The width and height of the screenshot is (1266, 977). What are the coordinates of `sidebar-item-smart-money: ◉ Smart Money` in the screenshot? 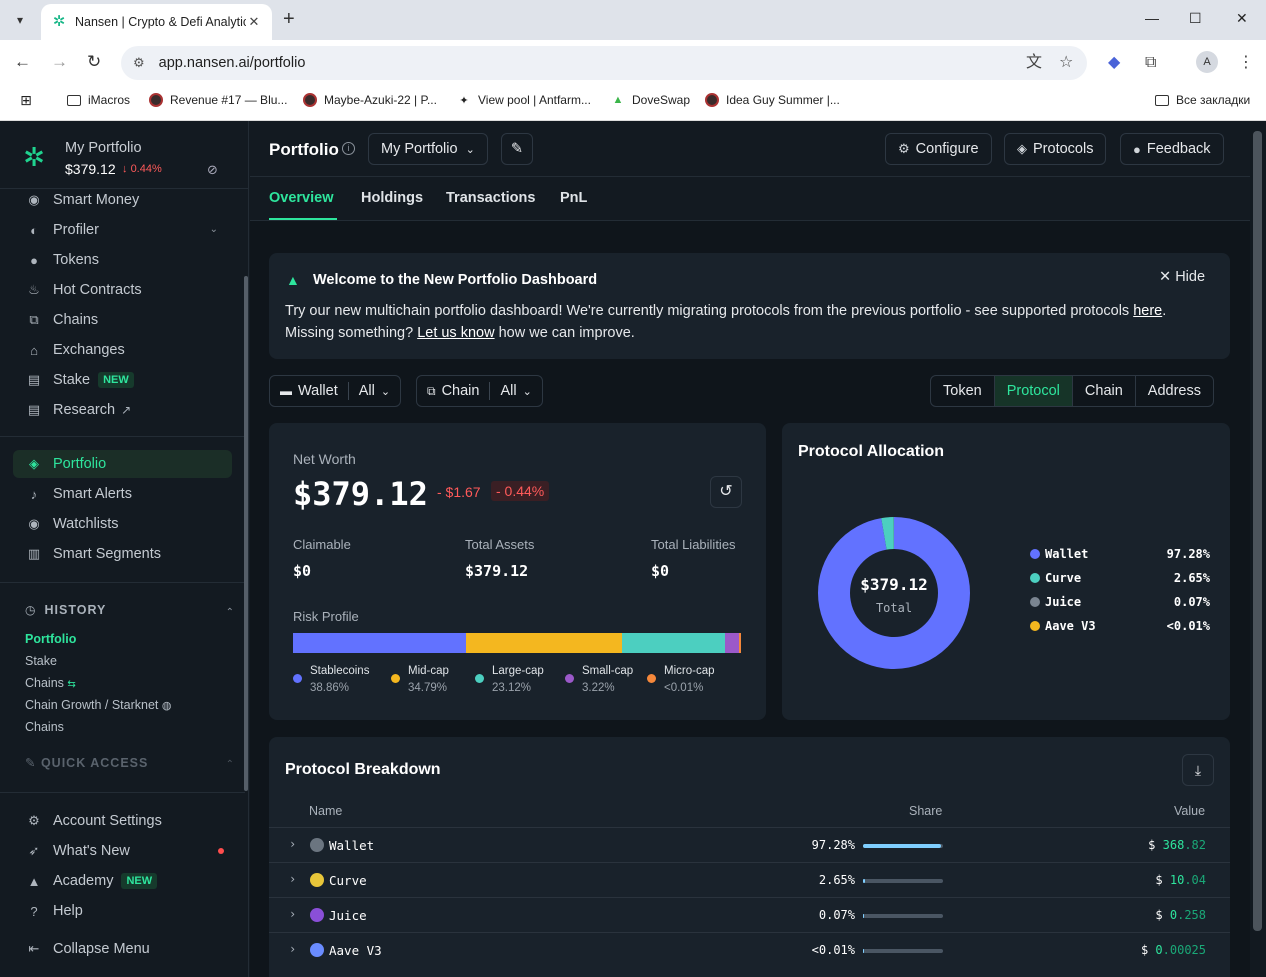 It's located at (122, 200).